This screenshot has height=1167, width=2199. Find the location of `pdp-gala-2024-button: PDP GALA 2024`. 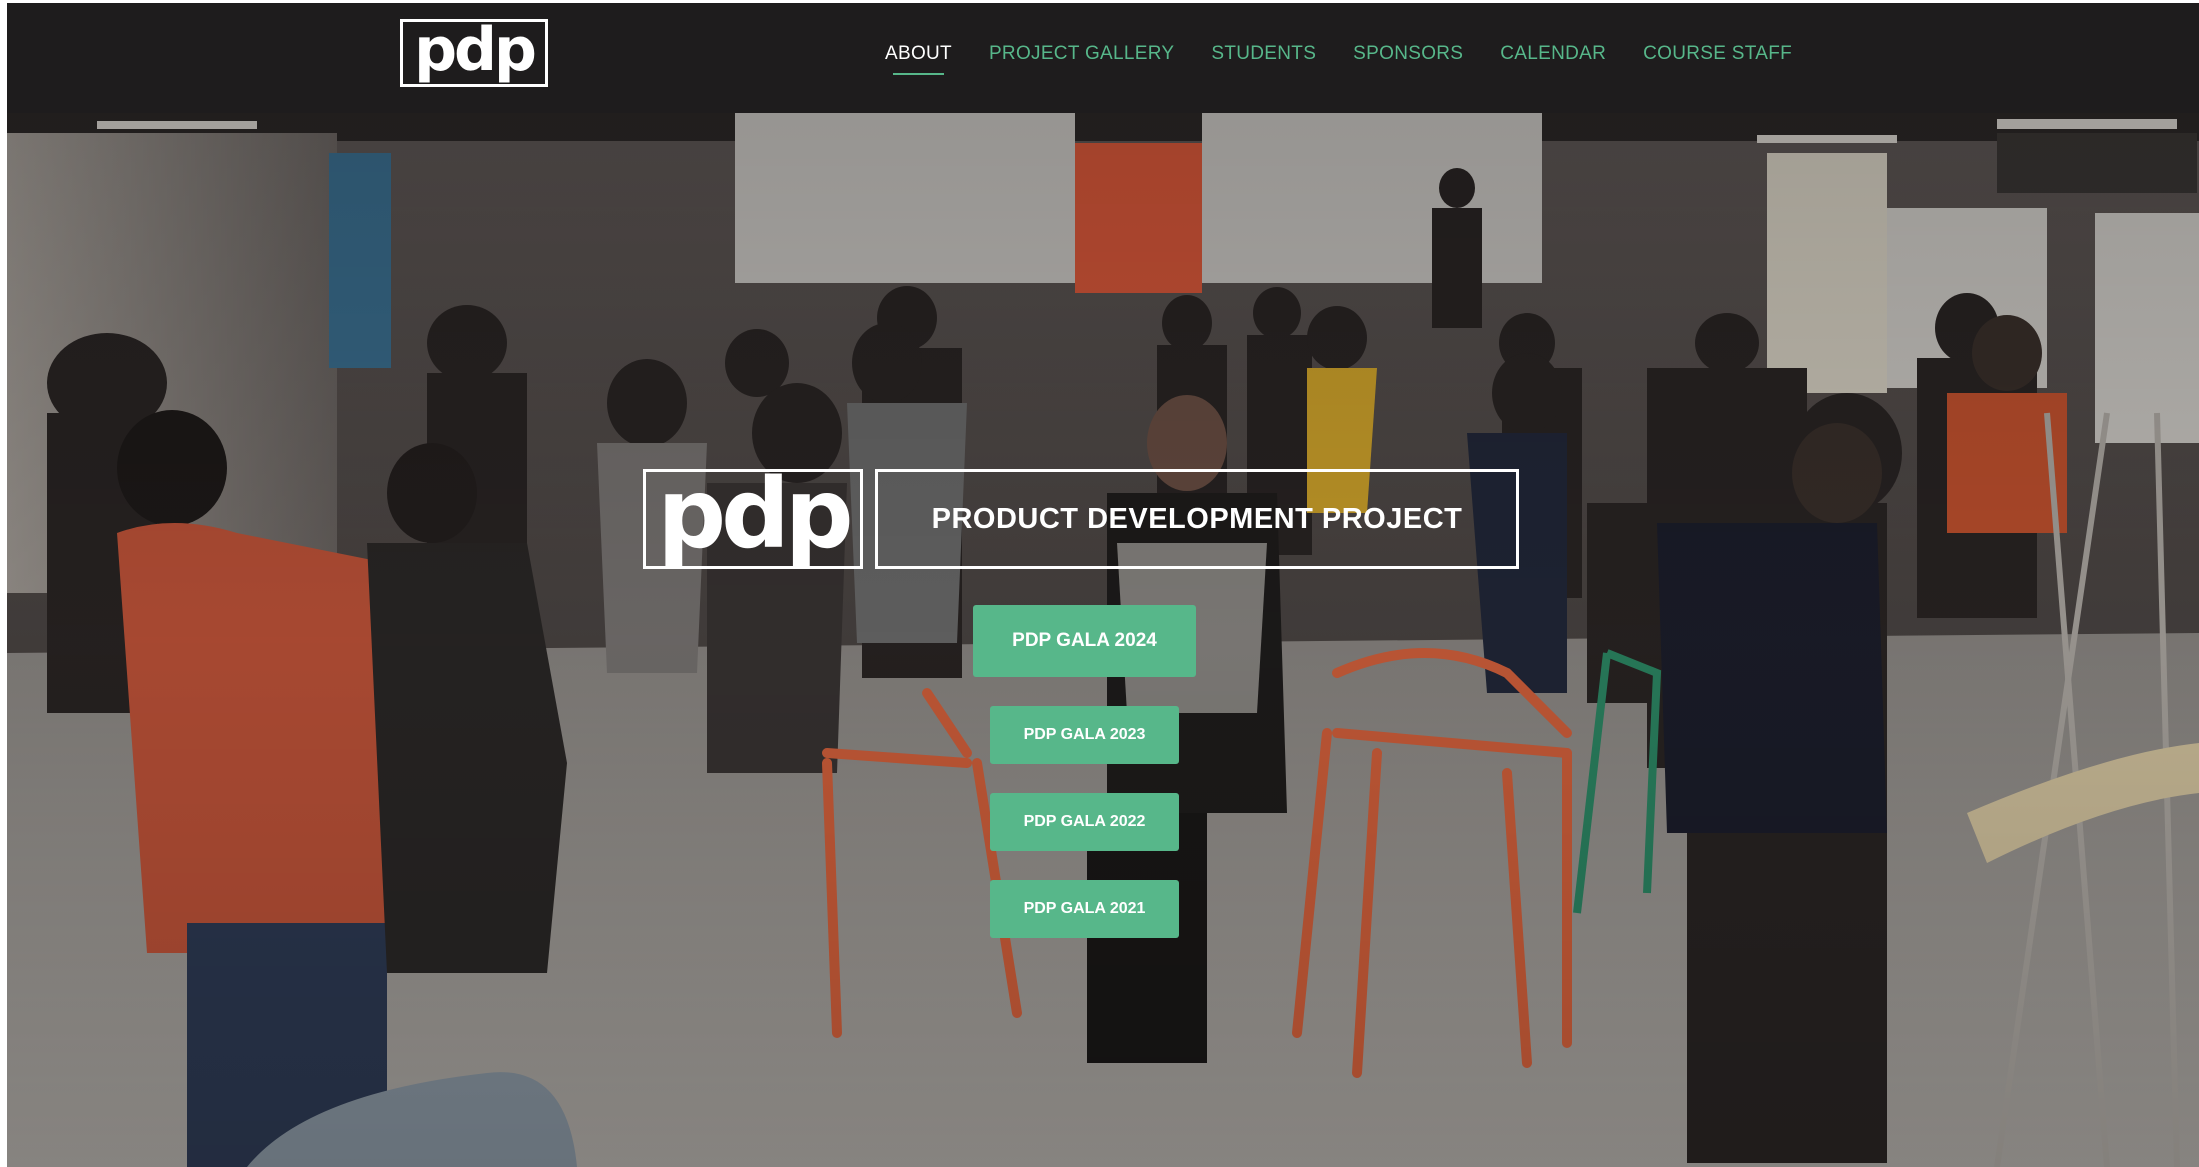

pdp-gala-2024-button: PDP GALA 2024 is located at coordinates (1084, 641).